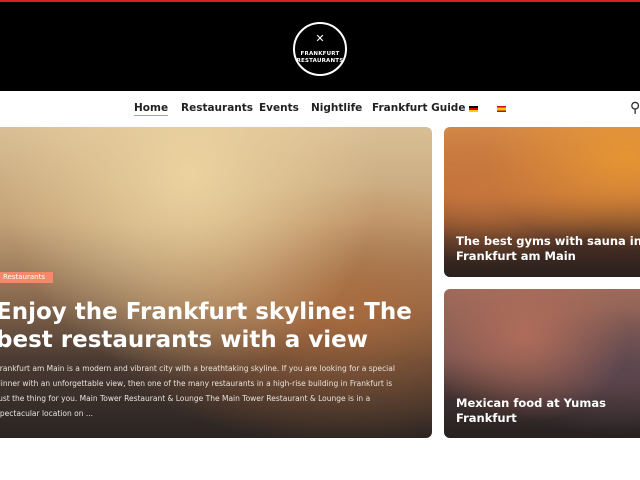  I want to click on spanish-flag-icon, so click(501, 109).